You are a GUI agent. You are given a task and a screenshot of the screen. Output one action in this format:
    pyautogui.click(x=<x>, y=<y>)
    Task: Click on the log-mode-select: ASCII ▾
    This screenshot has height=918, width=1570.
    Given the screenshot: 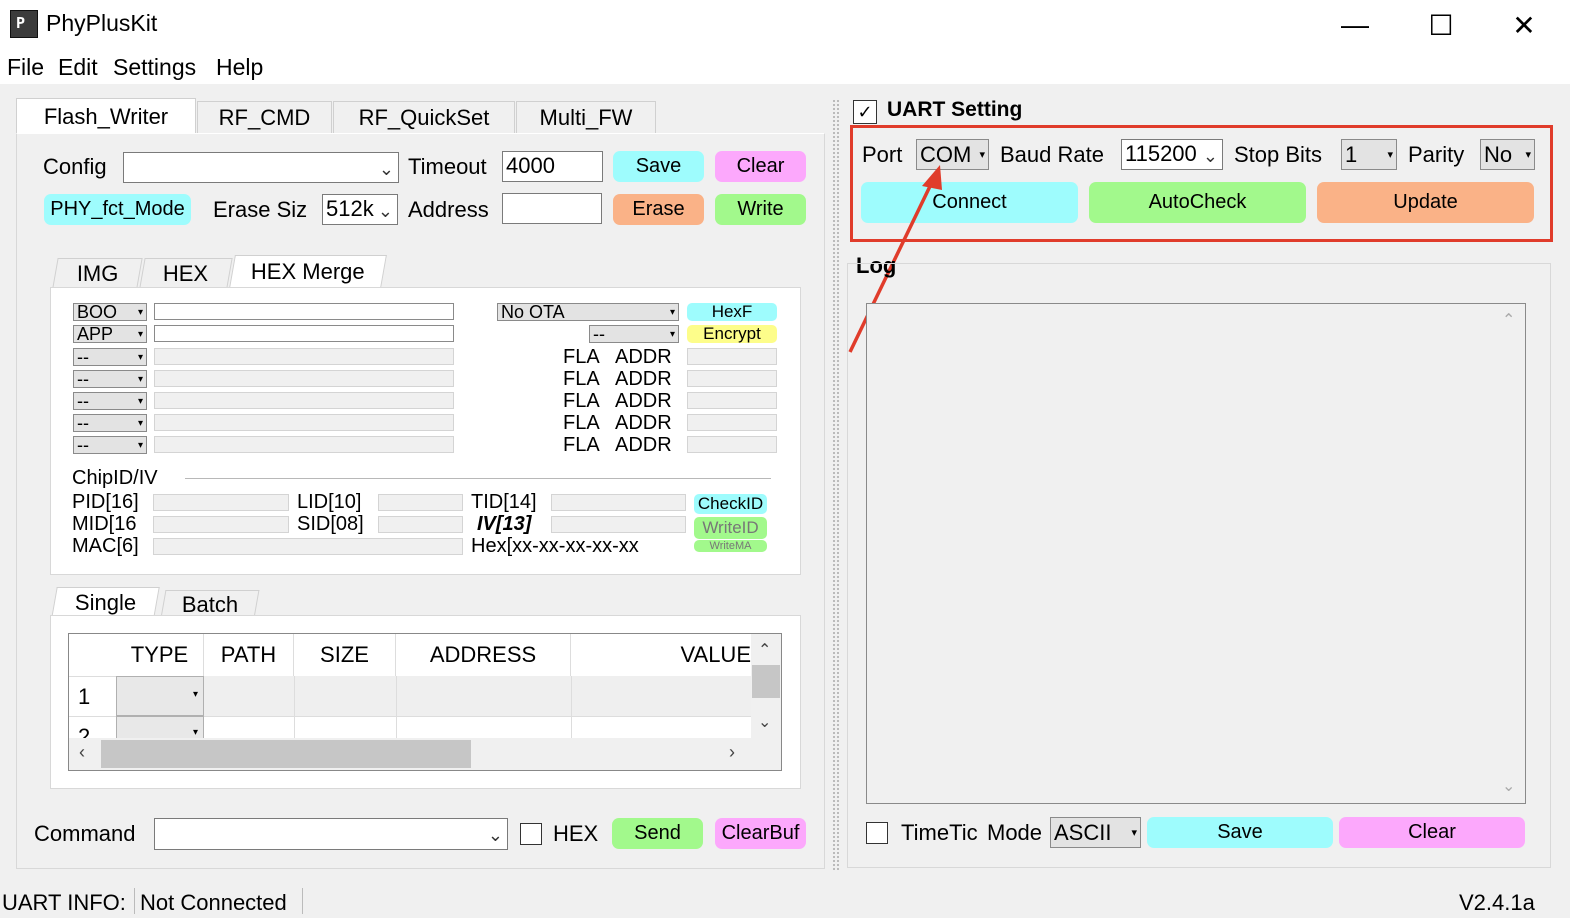 What is the action you would take?
    pyautogui.click(x=1095, y=832)
    